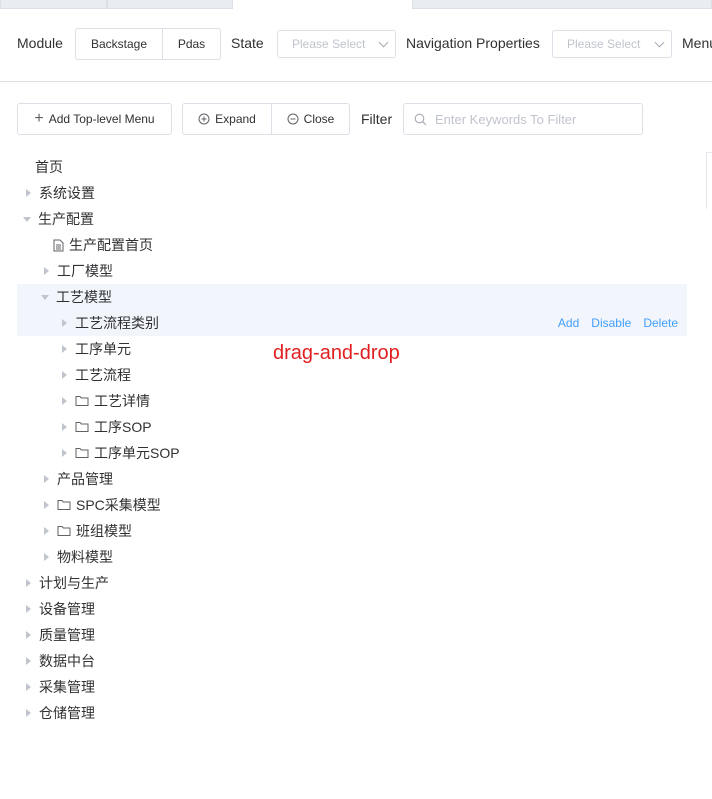 The height and width of the screenshot is (799, 712). Describe the element at coordinates (352, 453) in the screenshot. I see `tree-node: 工序单元SOP` at that location.